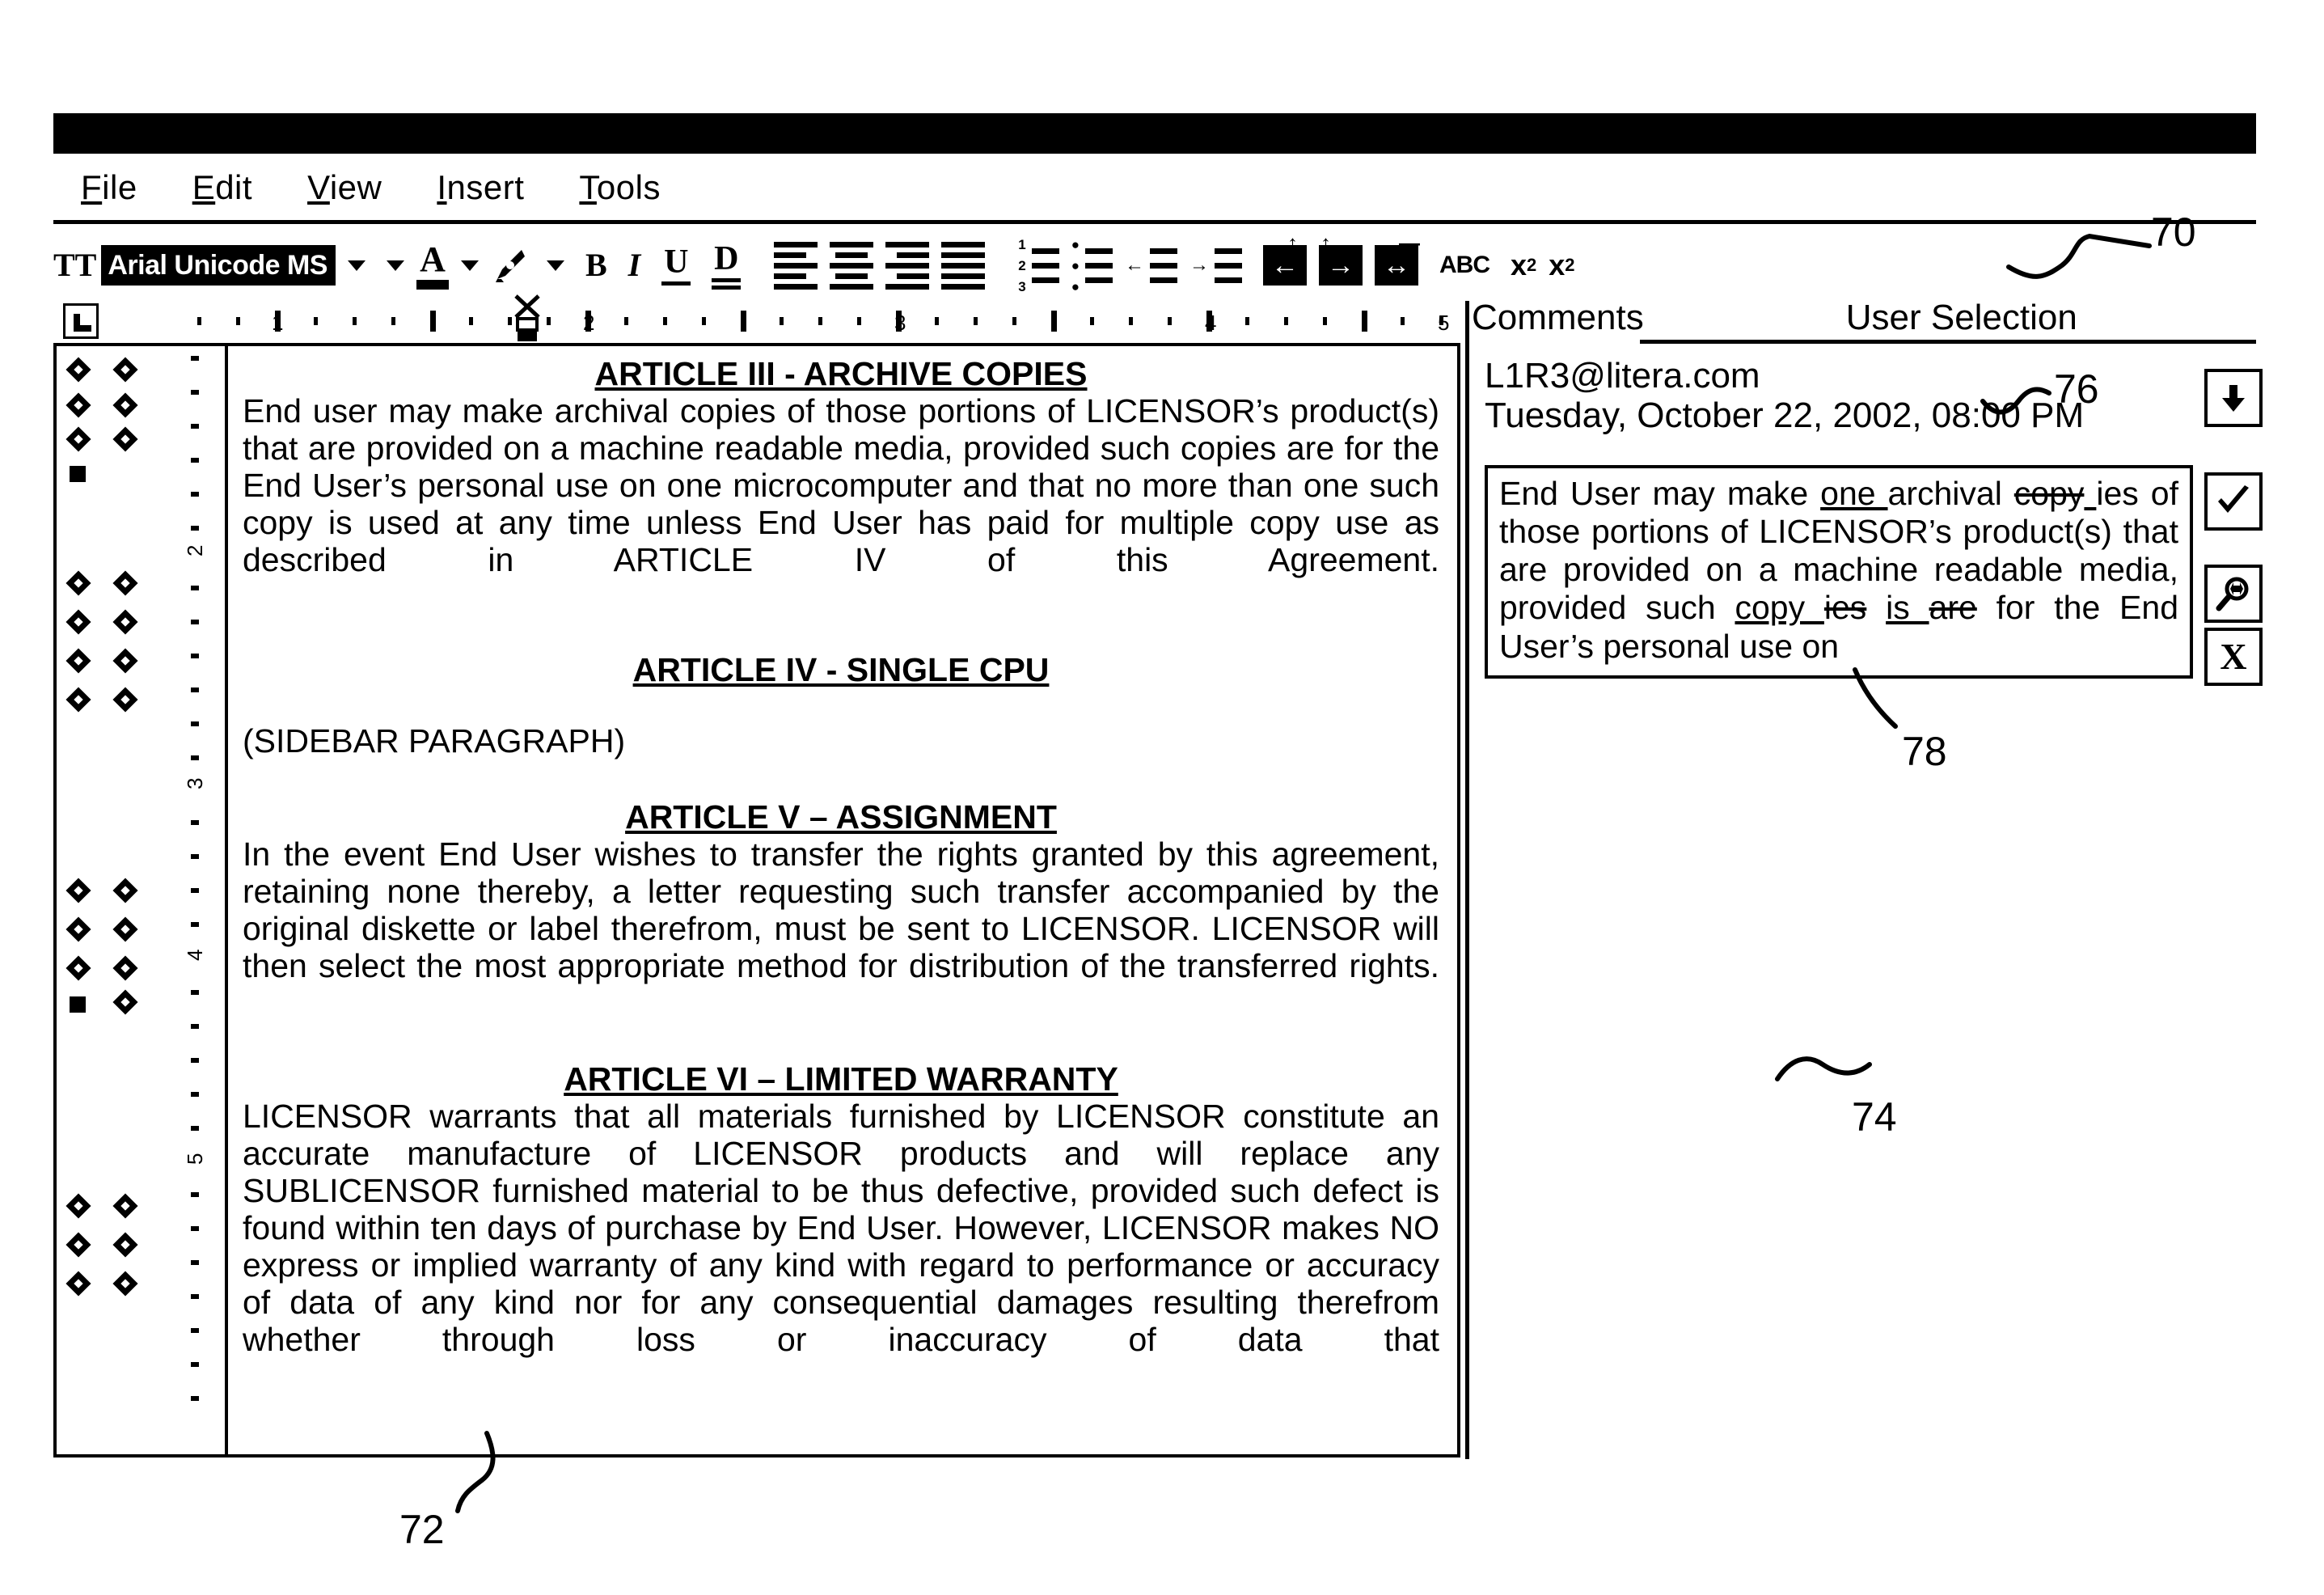 Image resolution: width=2324 pixels, height=1595 pixels. What do you see at coordinates (195, 550) in the screenshot?
I see `vertical-ruler-number-2: 2` at bounding box center [195, 550].